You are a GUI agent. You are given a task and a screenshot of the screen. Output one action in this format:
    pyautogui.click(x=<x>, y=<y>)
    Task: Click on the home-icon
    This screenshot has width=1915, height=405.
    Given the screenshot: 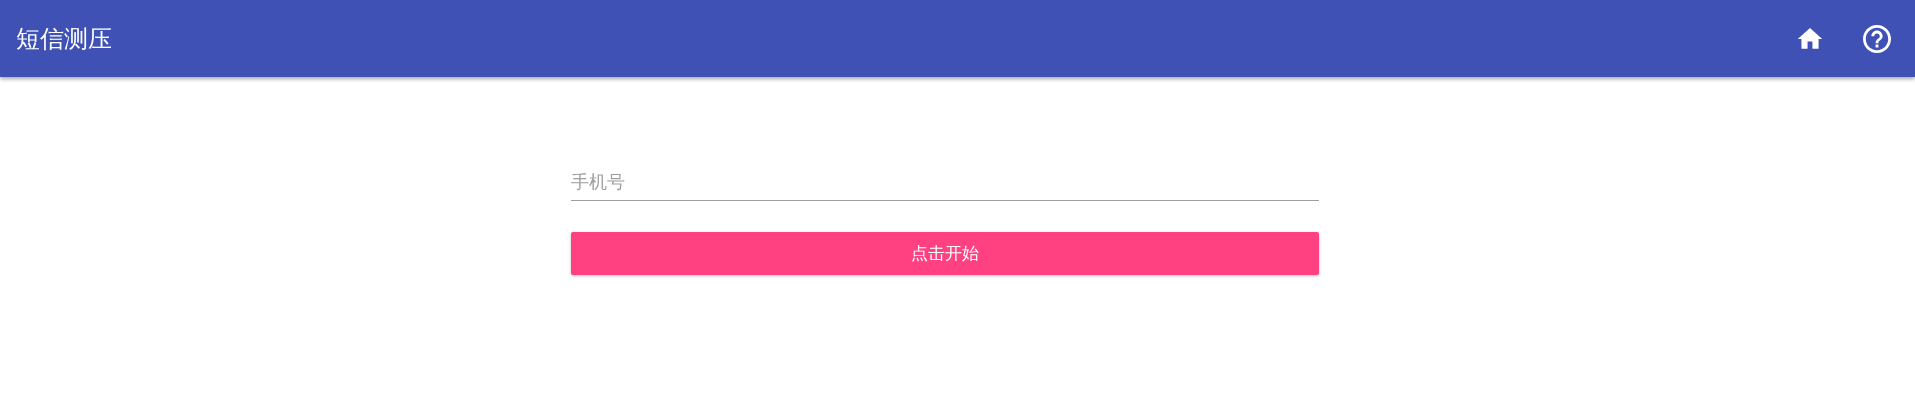 What is the action you would take?
    pyautogui.click(x=1810, y=38)
    